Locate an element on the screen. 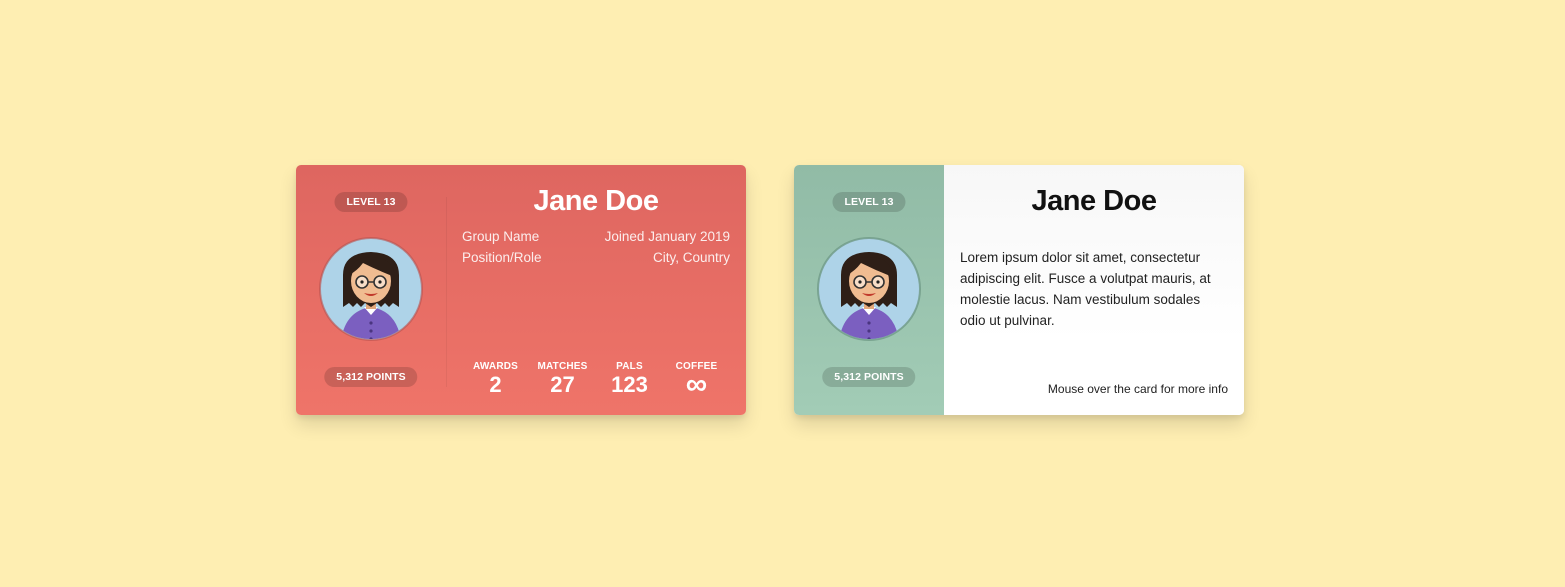 This screenshot has height=587, width=1565. location: City, Country is located at coordinates (691, 257).